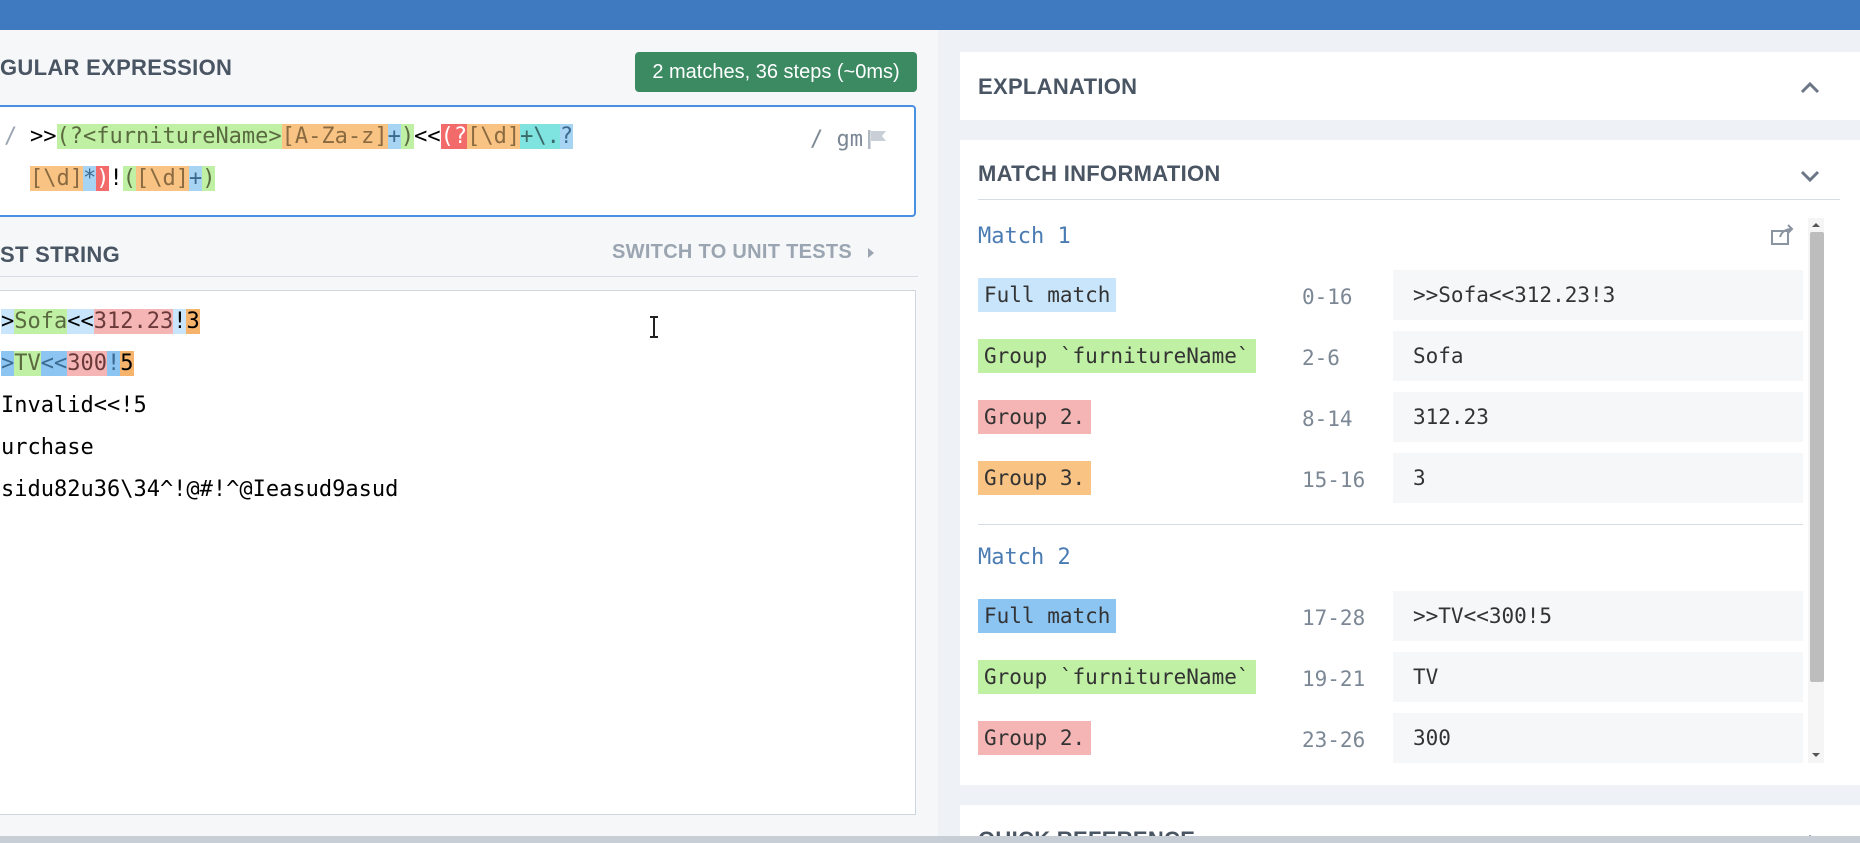 The image size is (1860, 843). I want to click on regex-open-delimiter: /, so click(11, 136).